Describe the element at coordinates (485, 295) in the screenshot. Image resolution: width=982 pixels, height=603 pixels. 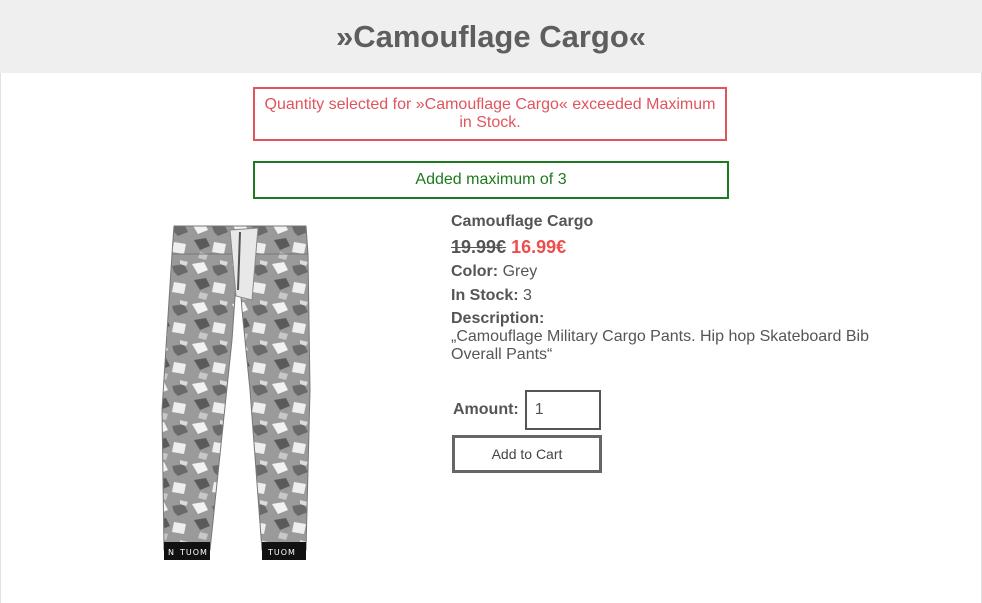
I see `stock-label: In Stock:` at that location.